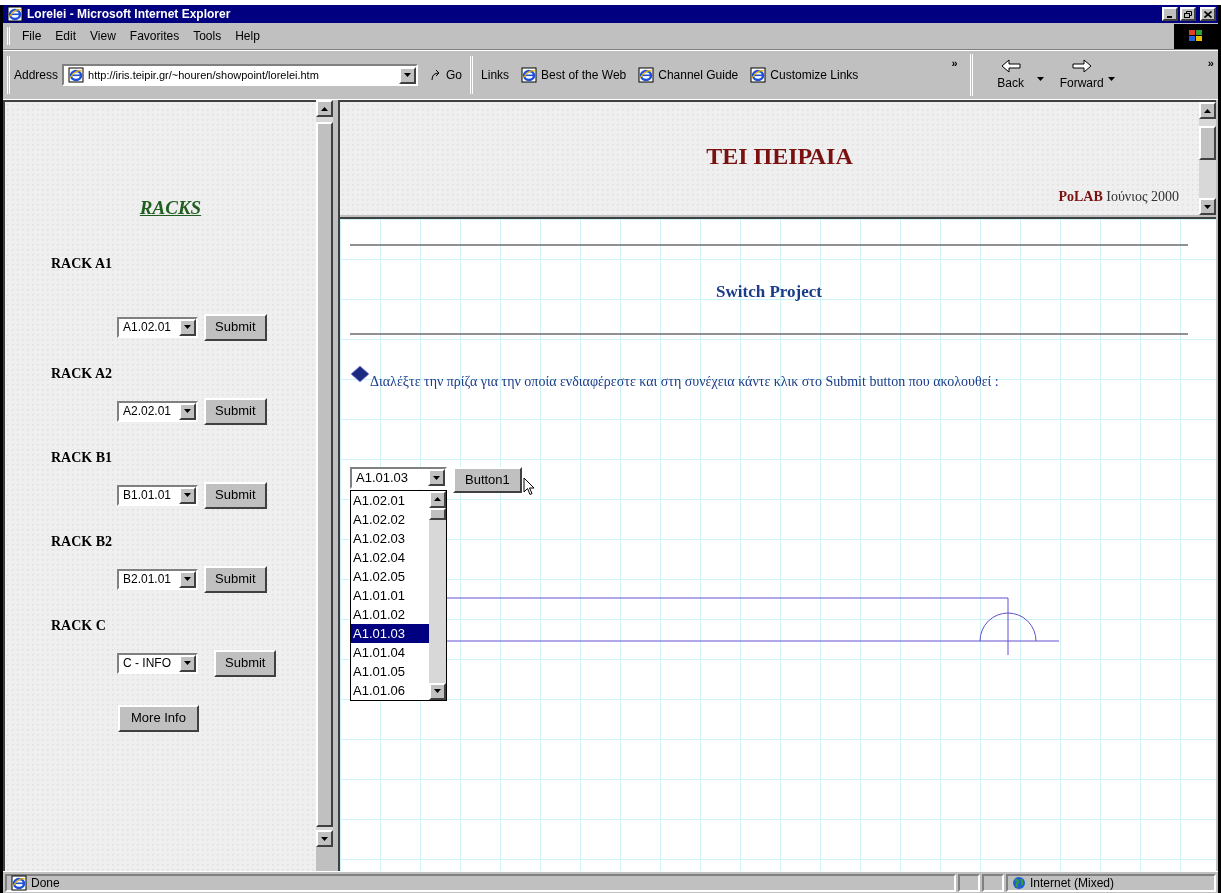 Image resolution: width=1221 pixels, height=893 pixels. I want to click on rack-label: RACK B1, so click(82, 457).